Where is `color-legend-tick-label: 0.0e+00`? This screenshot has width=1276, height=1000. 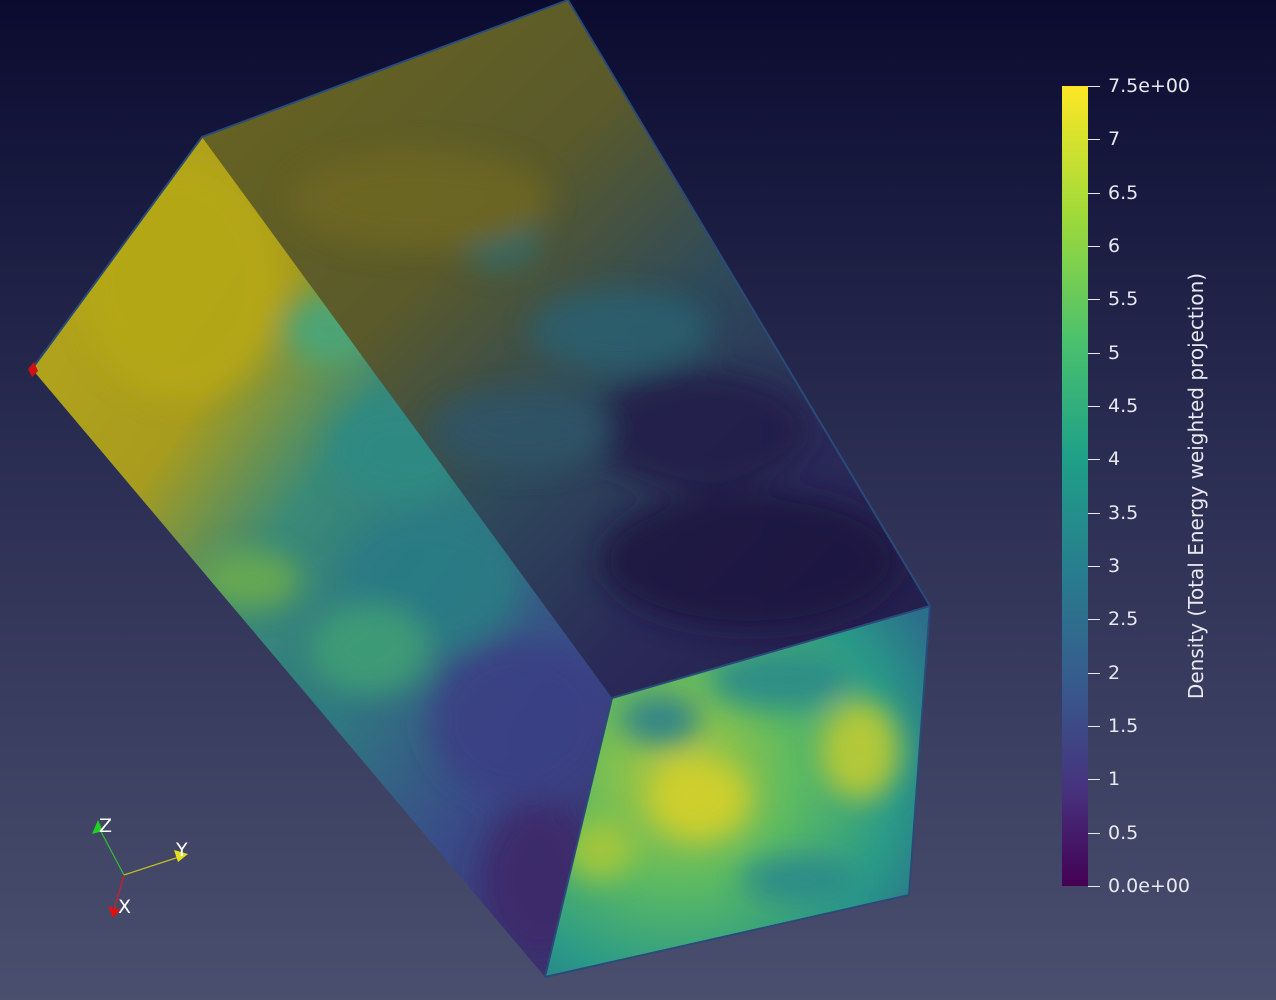 color-legend-tick-label: 0.0e+00 is located at coordinates (1149, 886).